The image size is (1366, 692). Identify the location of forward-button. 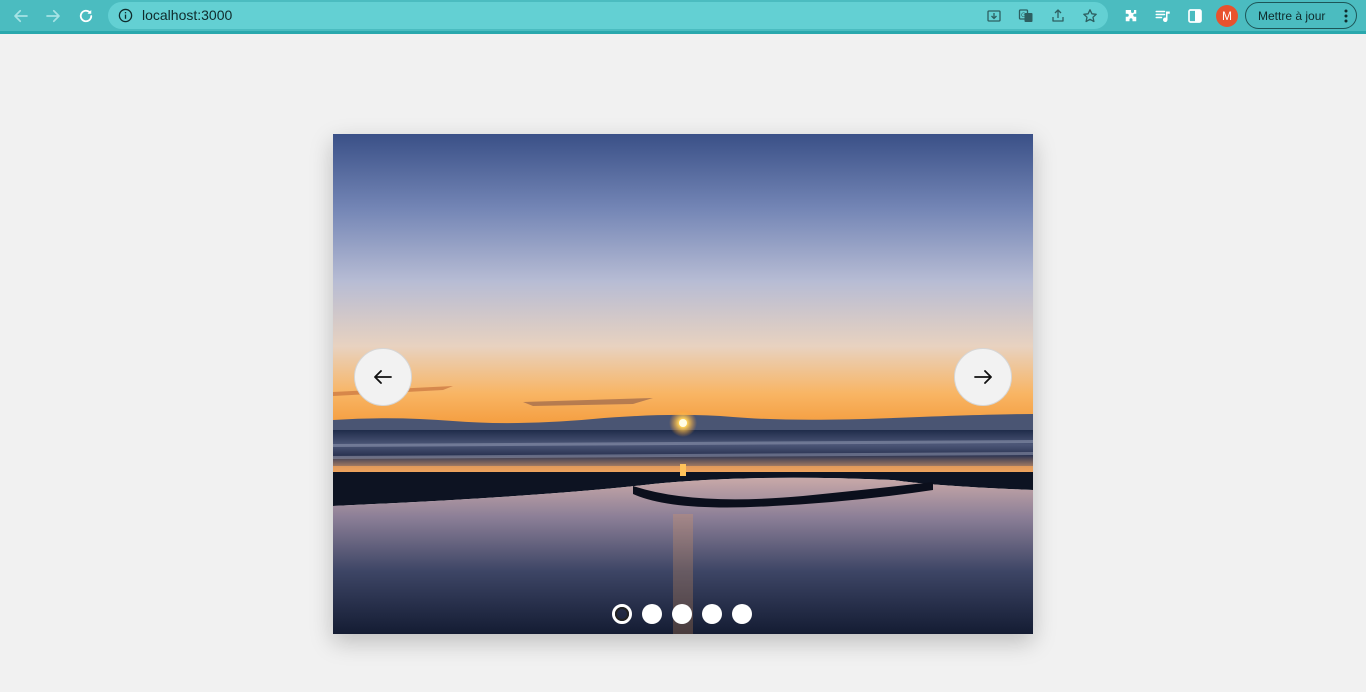
(53, 16).